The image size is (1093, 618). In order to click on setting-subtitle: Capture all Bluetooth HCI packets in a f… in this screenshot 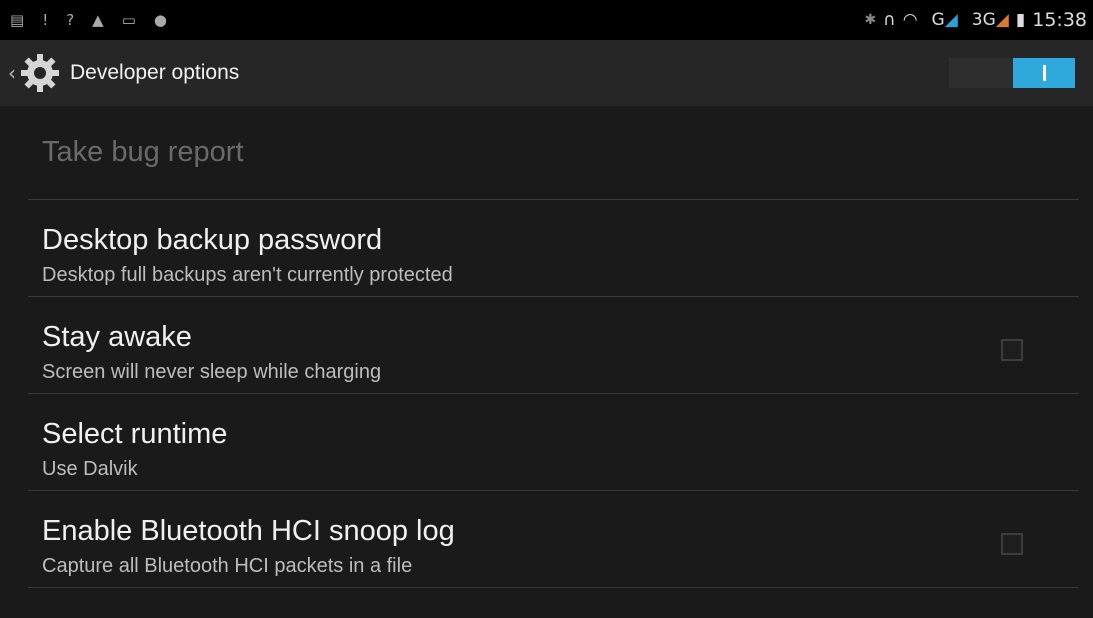, I will do `click(227, 566)`.